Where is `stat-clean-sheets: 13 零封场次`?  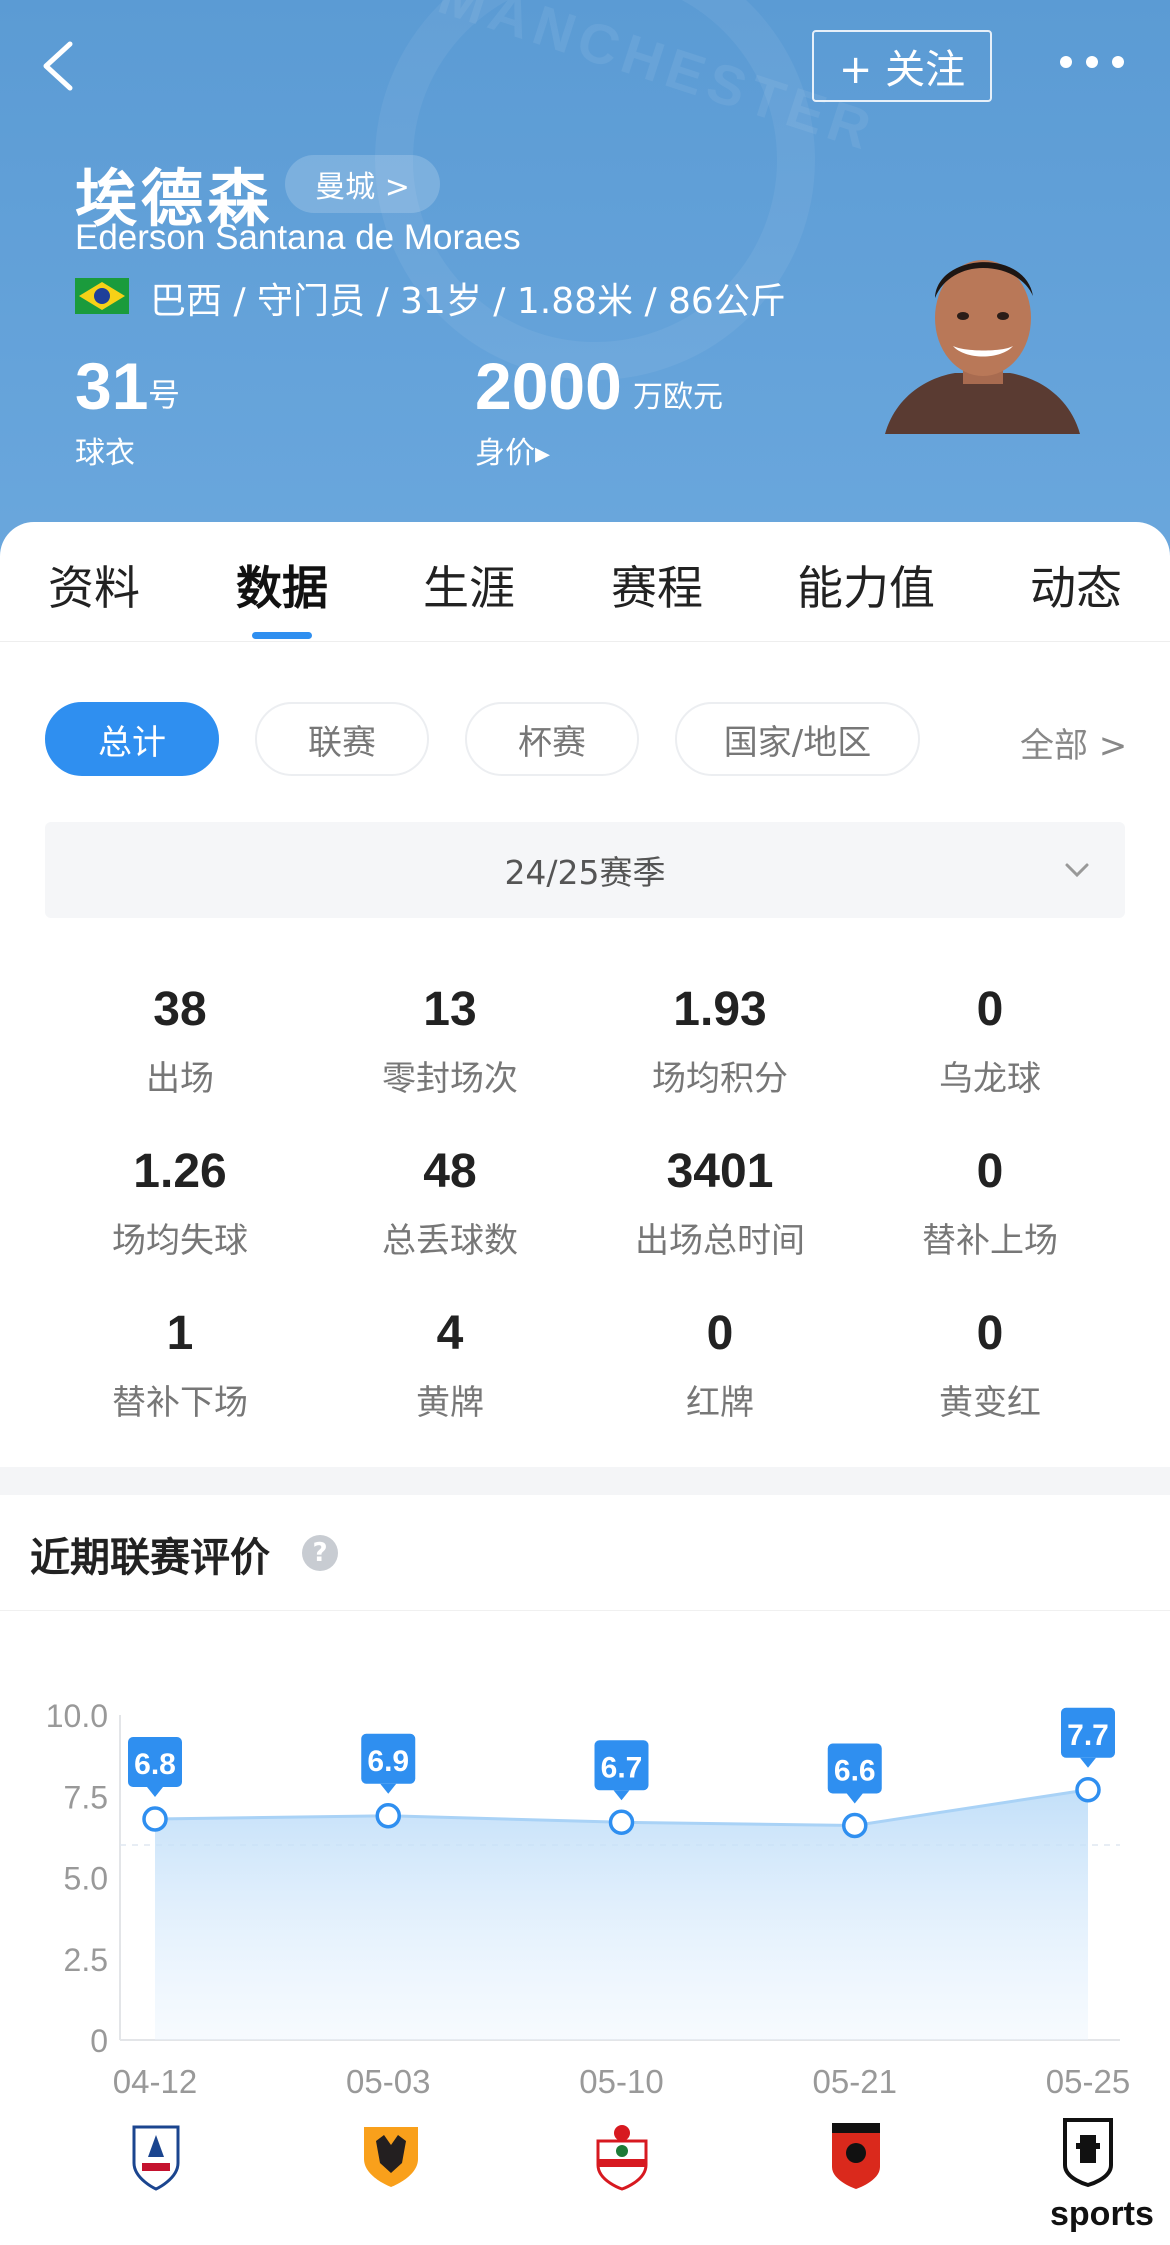
stat-clean-sheets: 13 零封场次 is located at coordinates (450, 1041).